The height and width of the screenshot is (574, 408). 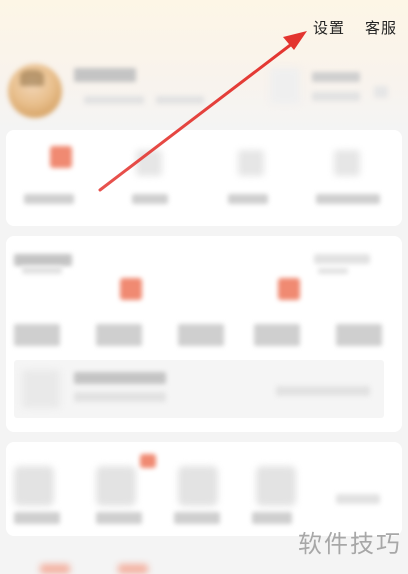 I want to click on settings-link: 设置, so click(x=329, y=27).